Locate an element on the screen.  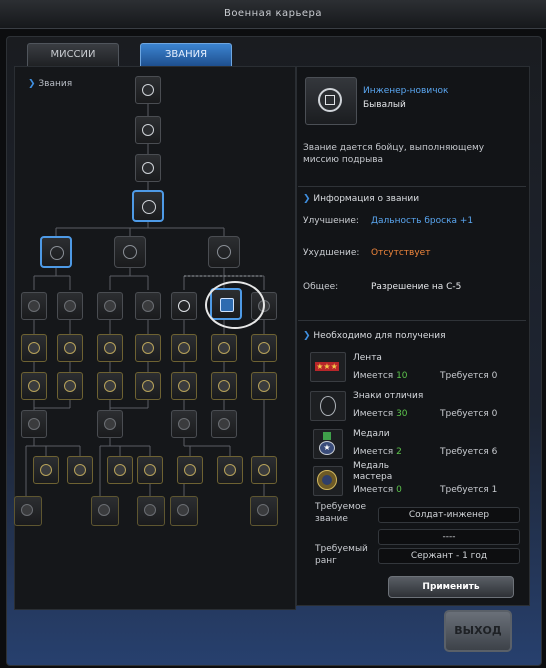
rank-name: Инженер-новичок is located at coordinates (406, 91).